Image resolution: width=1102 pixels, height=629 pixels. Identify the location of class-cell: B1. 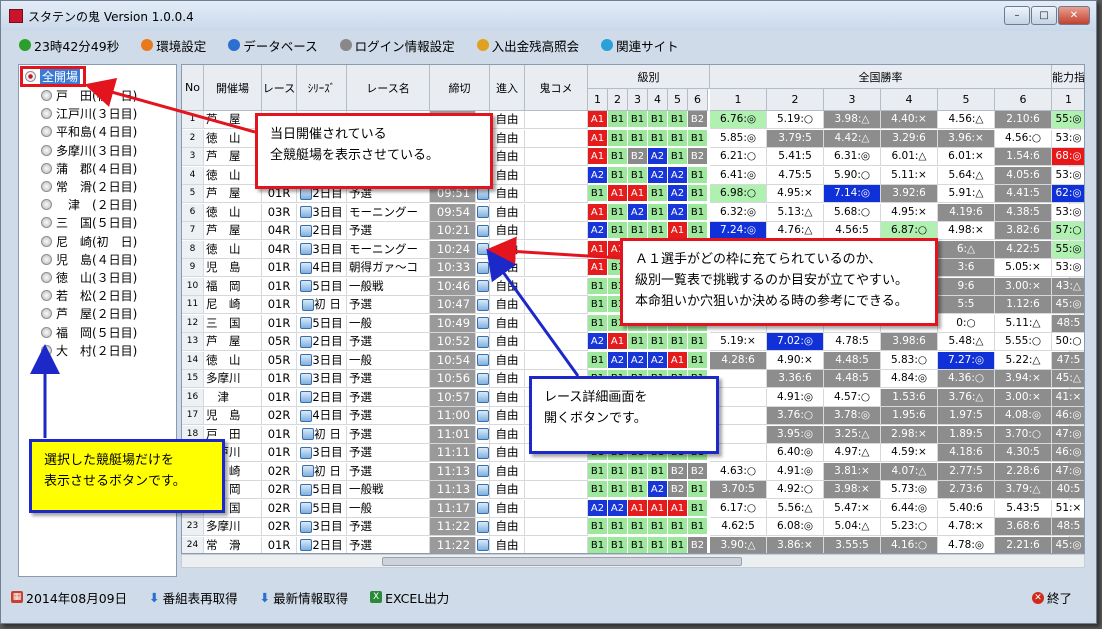
(658, 119).